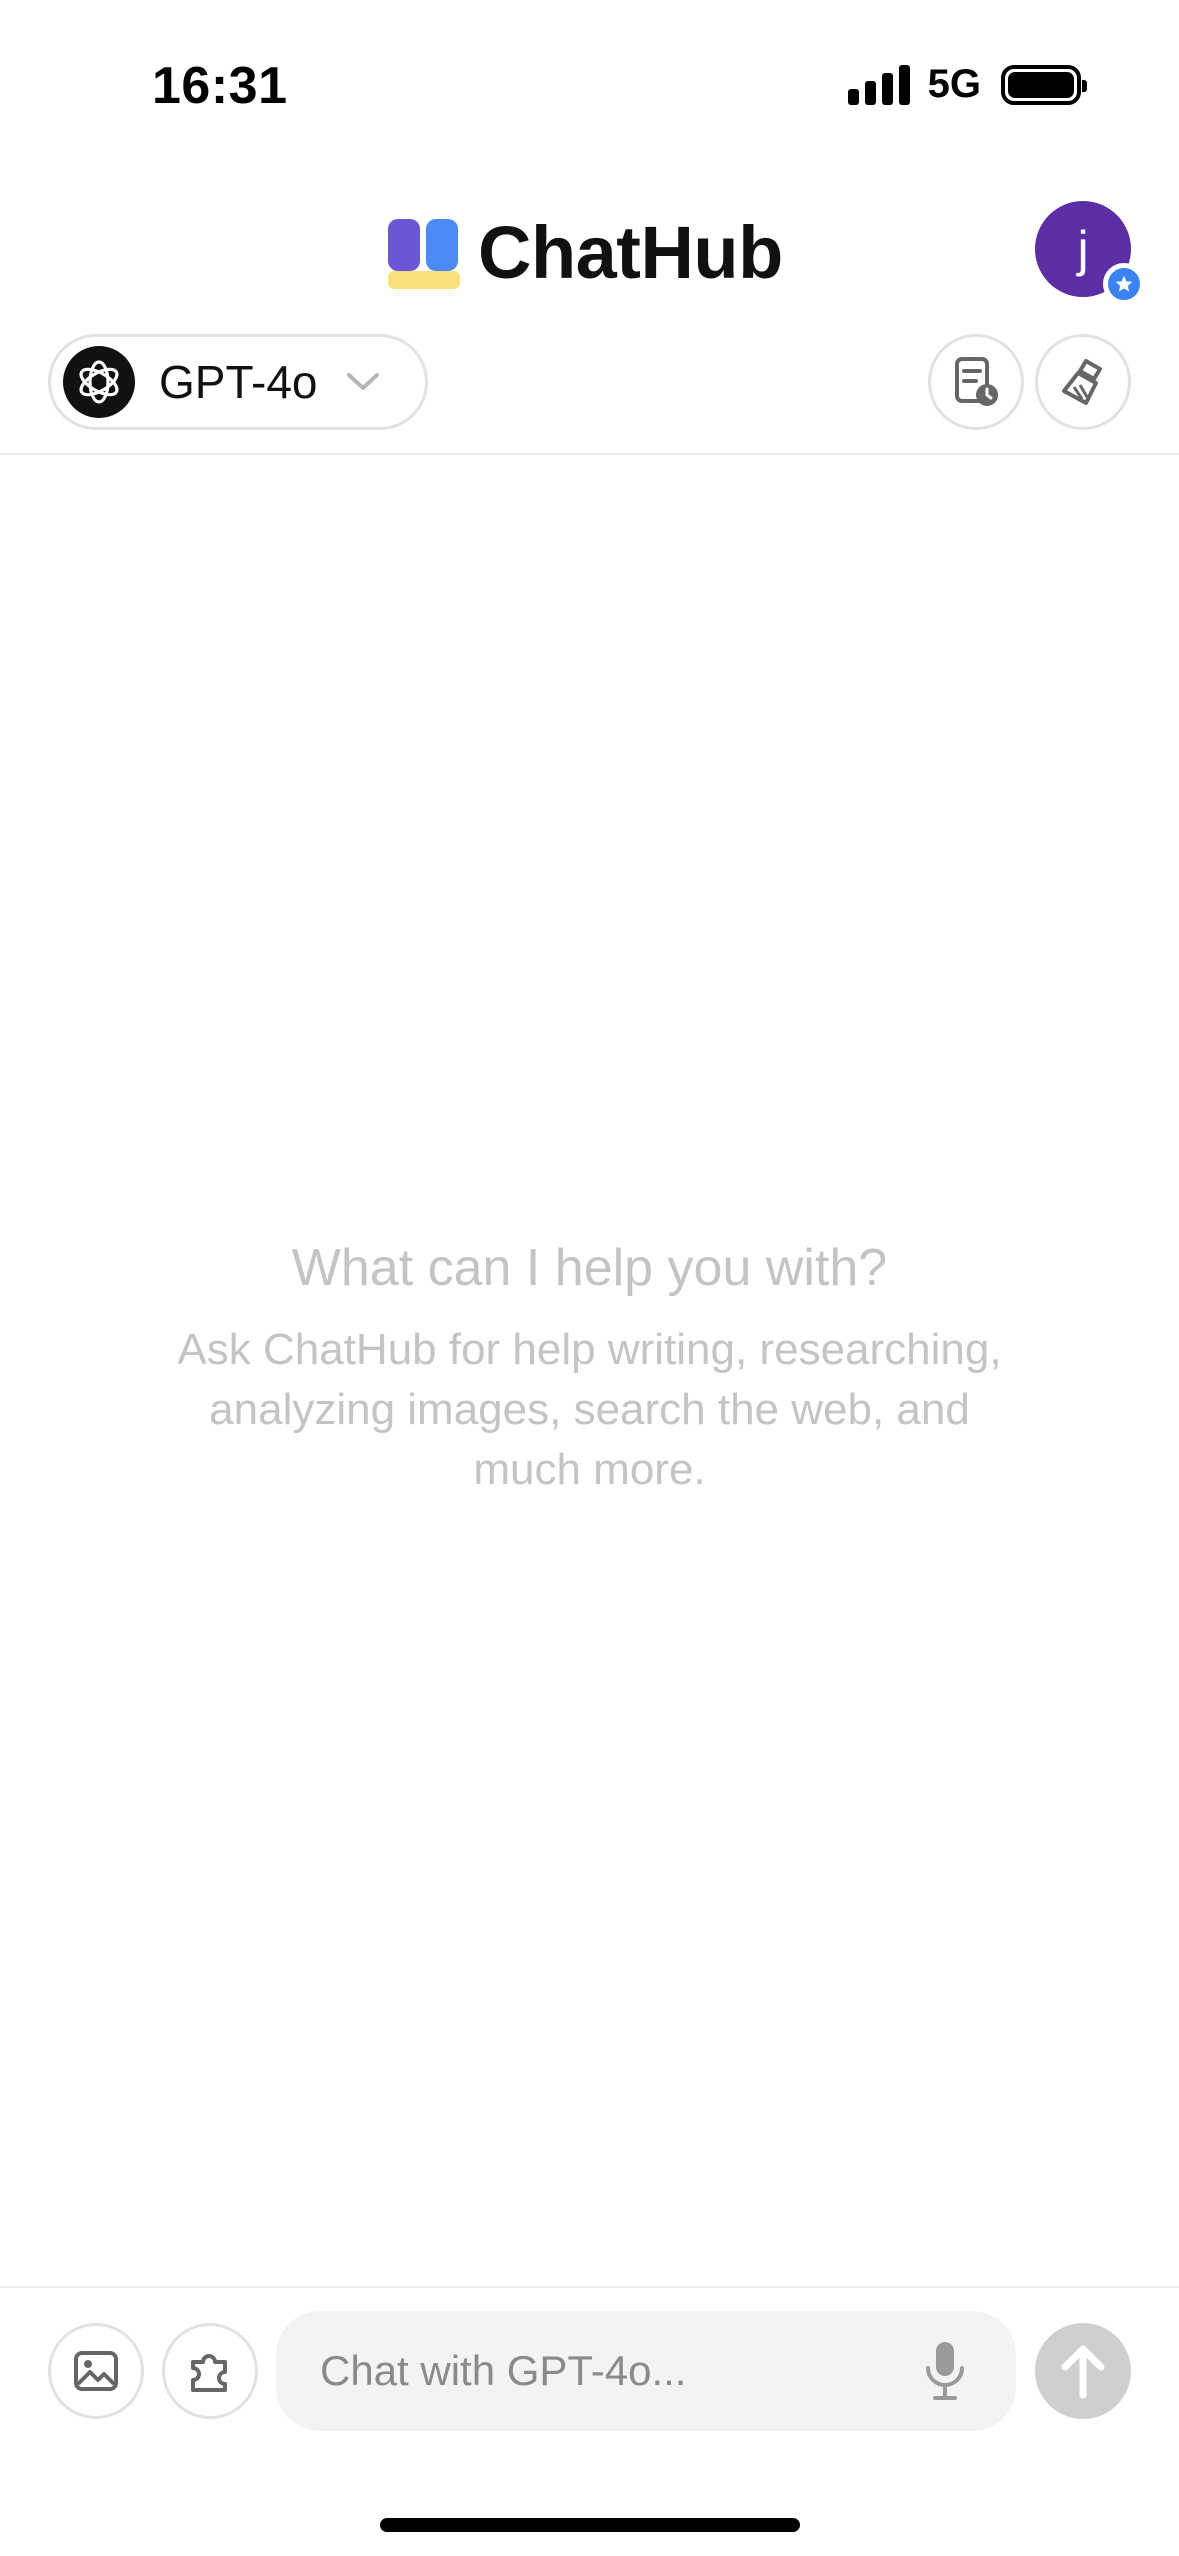  I want to click on history-icon, so click(976, 381).